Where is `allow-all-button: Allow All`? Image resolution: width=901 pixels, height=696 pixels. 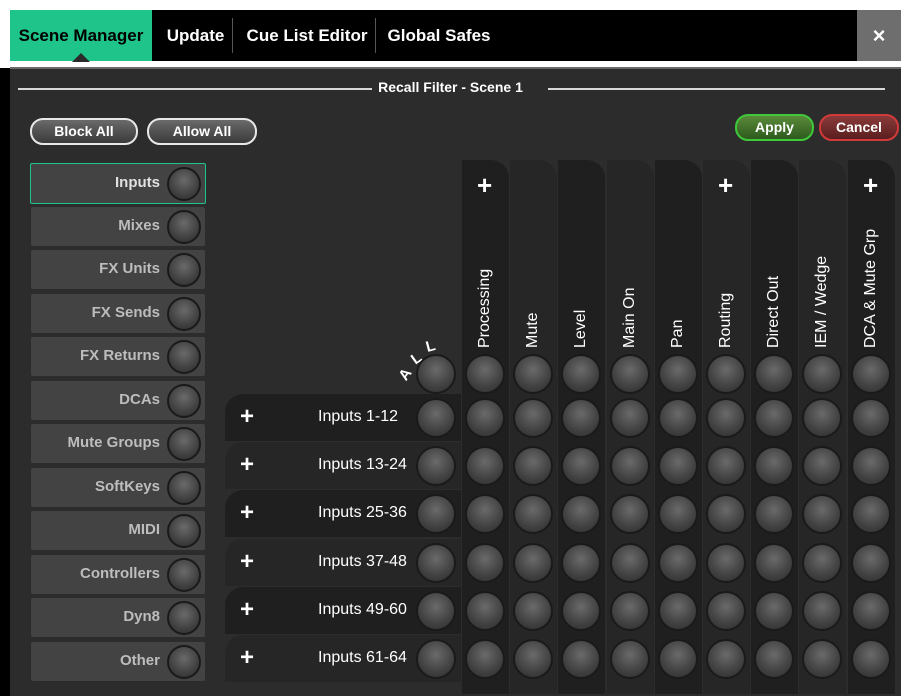
allow-all-button: Allow All is located at coordinates (202, 131).